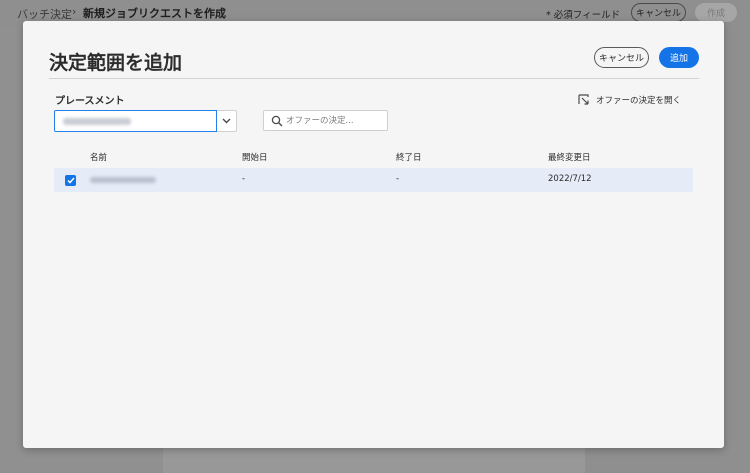  I want to click on table-row: - - 2022/7/12, so click(373, 180).